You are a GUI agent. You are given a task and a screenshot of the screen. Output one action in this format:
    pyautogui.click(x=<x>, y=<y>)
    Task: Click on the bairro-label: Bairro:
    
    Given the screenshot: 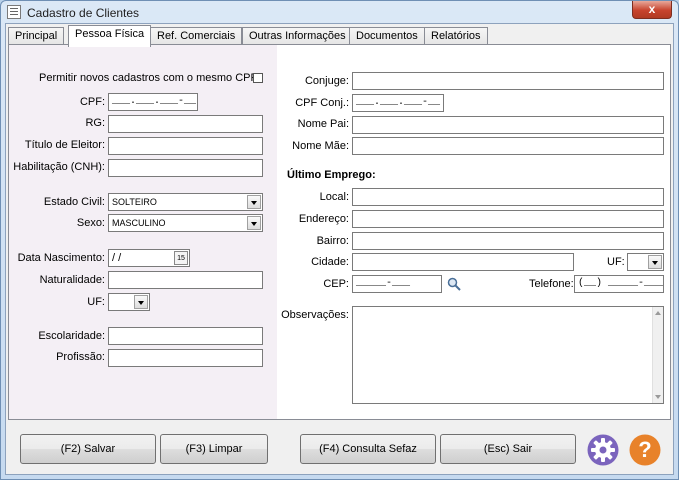 What is the action you would take?
    pyautogui.click(x=332, y=241)
    